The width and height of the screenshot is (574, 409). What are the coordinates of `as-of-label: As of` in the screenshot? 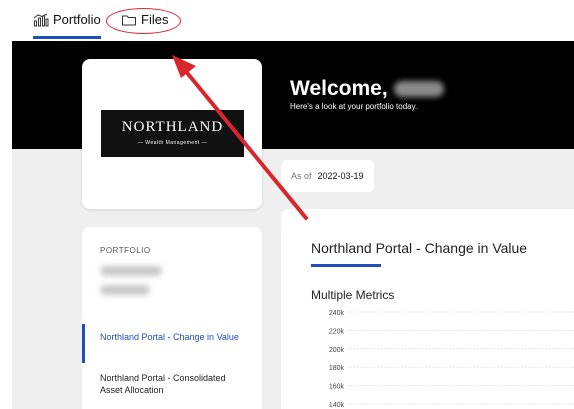 It's located at (301, 176).